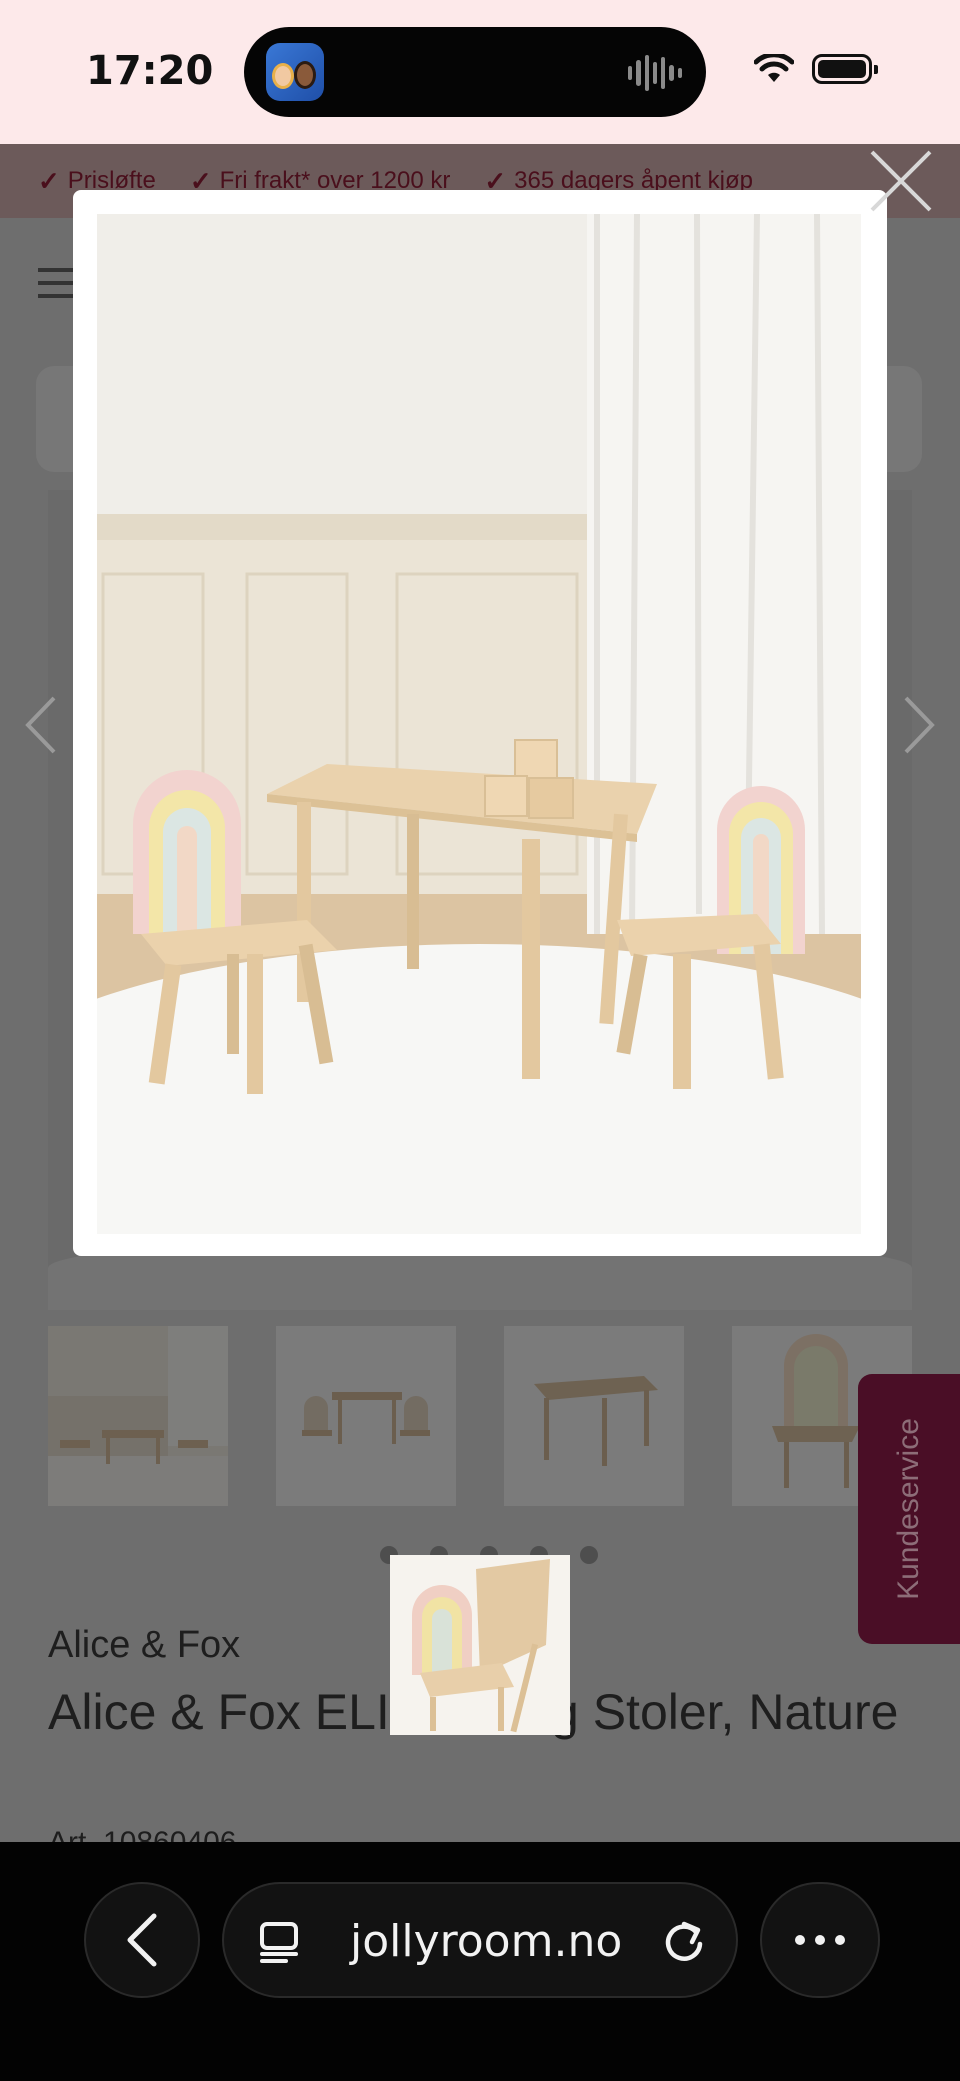 This screenshot has height=2081, width=960. I want to click on wifi-icon, so click(774, 68).